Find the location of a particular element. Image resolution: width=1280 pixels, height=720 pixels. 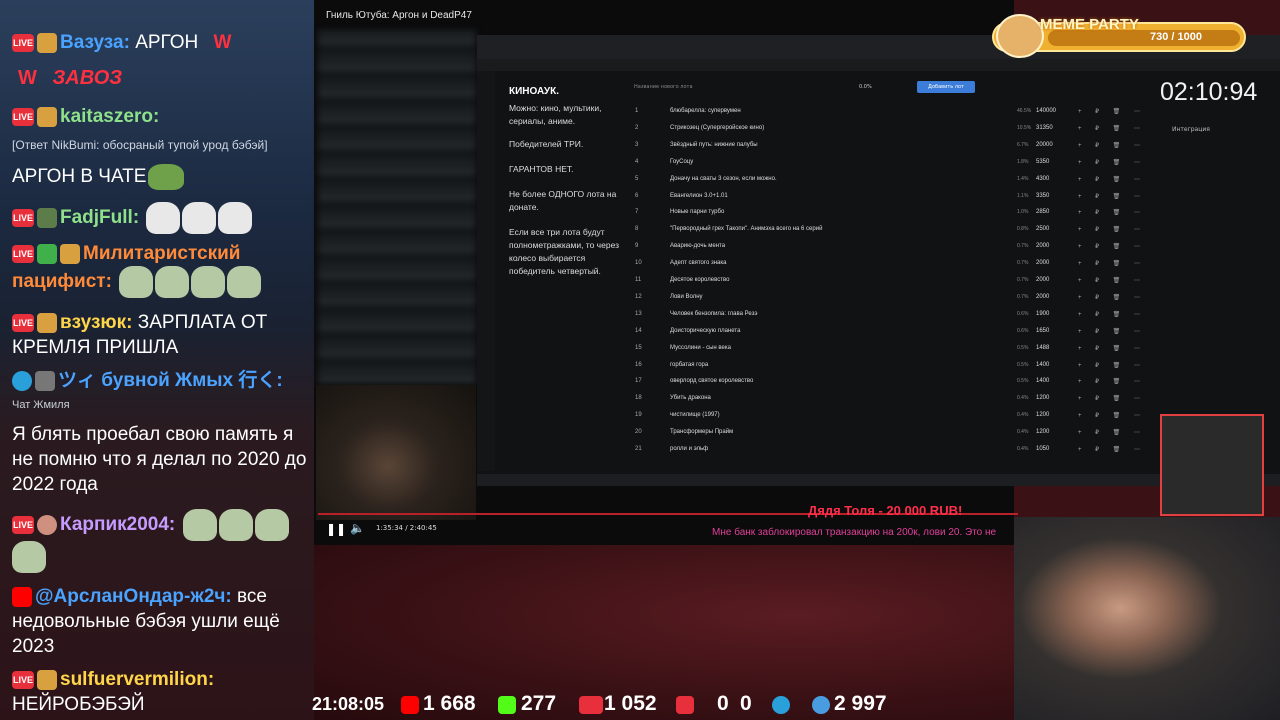

lot-name: Человек бензопила: глава Резэ is located at coordinates (713, 314).